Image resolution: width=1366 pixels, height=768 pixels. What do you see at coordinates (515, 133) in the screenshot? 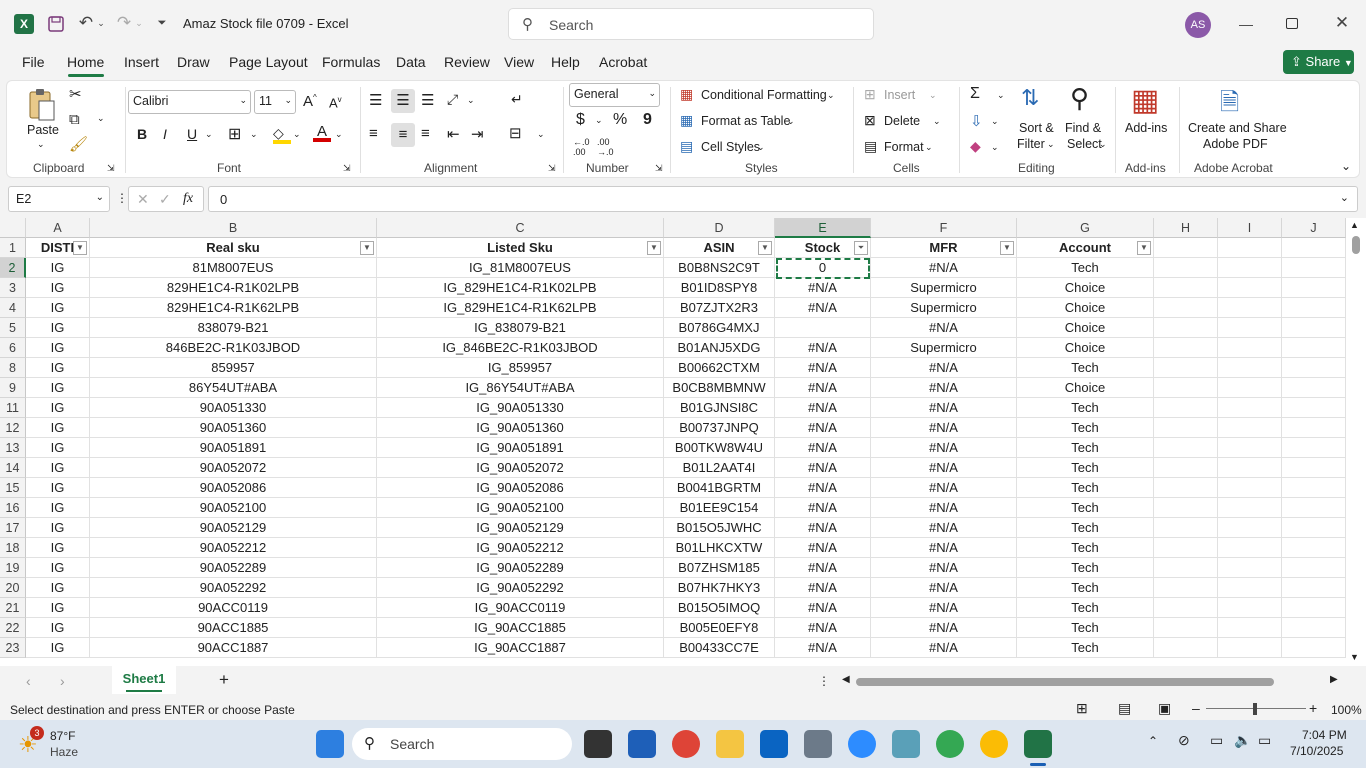
I see `merge-center-icon: ⊟` at bounding box center [515, 133].